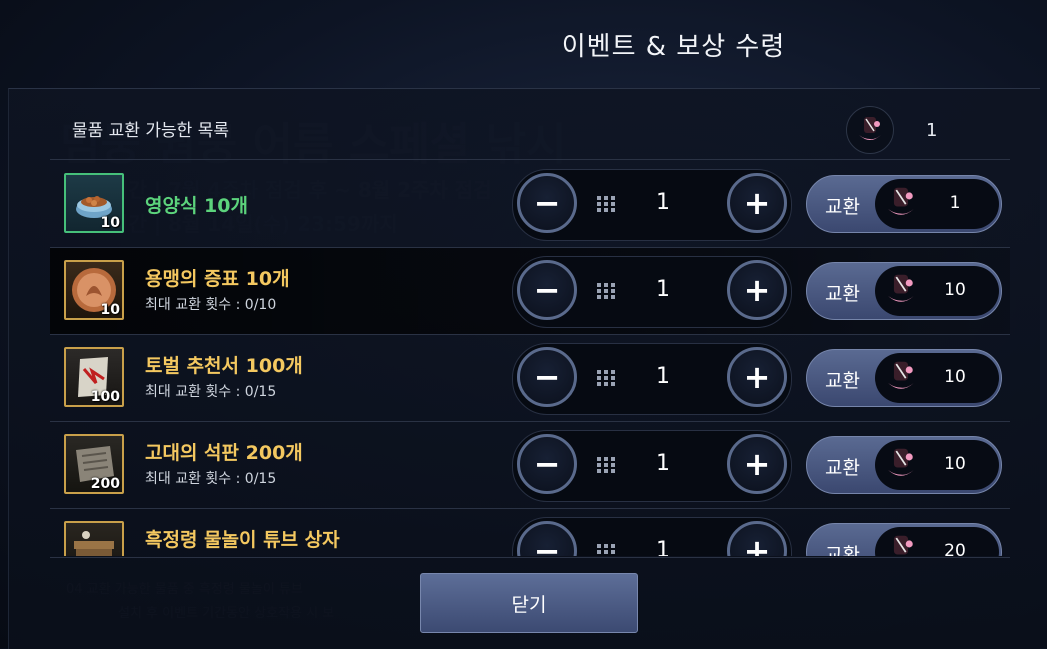 This screenshot has width=1047, height=649. Describe the element at coordinates (196, 206) in the screenshot. I see `item-name: 영양식 10개` at that location.